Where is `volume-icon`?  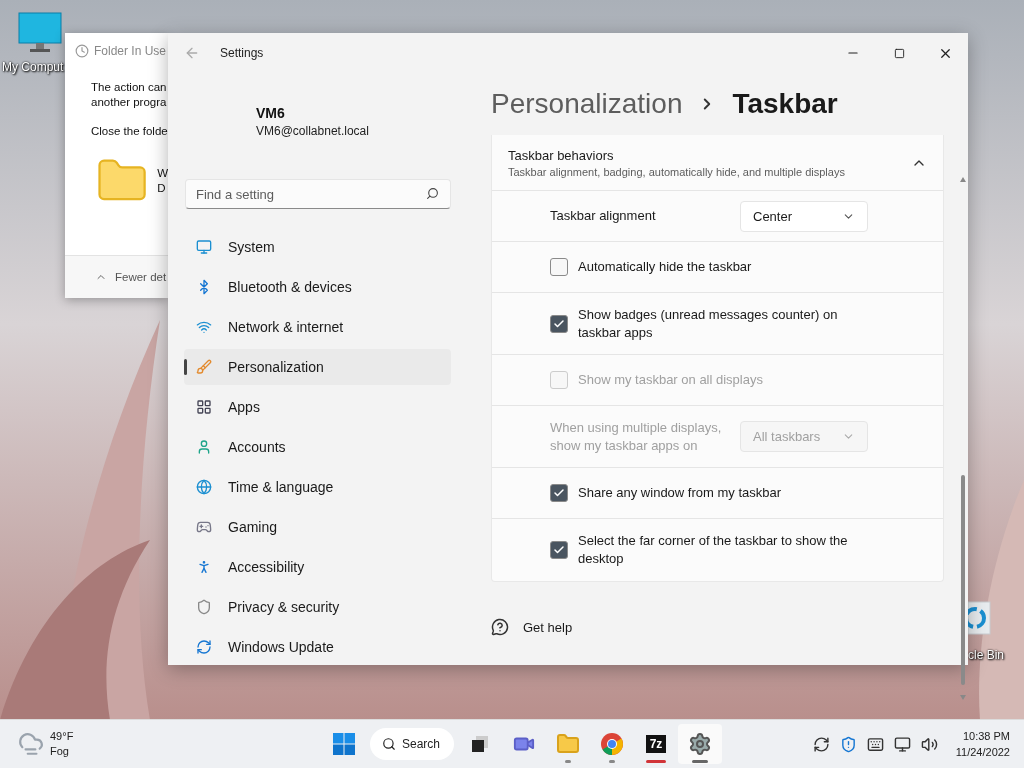 volume-icon is located at coordinates (929, 744).